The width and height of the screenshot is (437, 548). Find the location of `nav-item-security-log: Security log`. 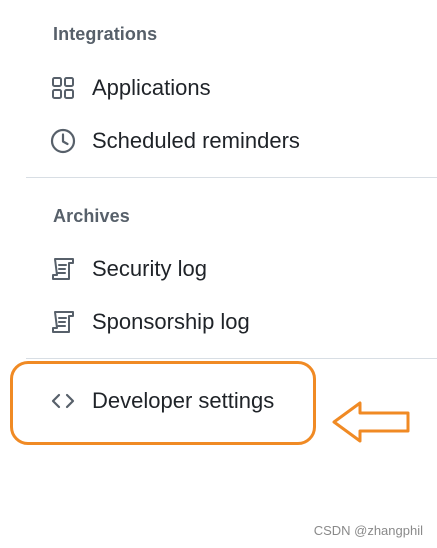

nav-item-security-log: Security log is located at coordinates (128, 269).